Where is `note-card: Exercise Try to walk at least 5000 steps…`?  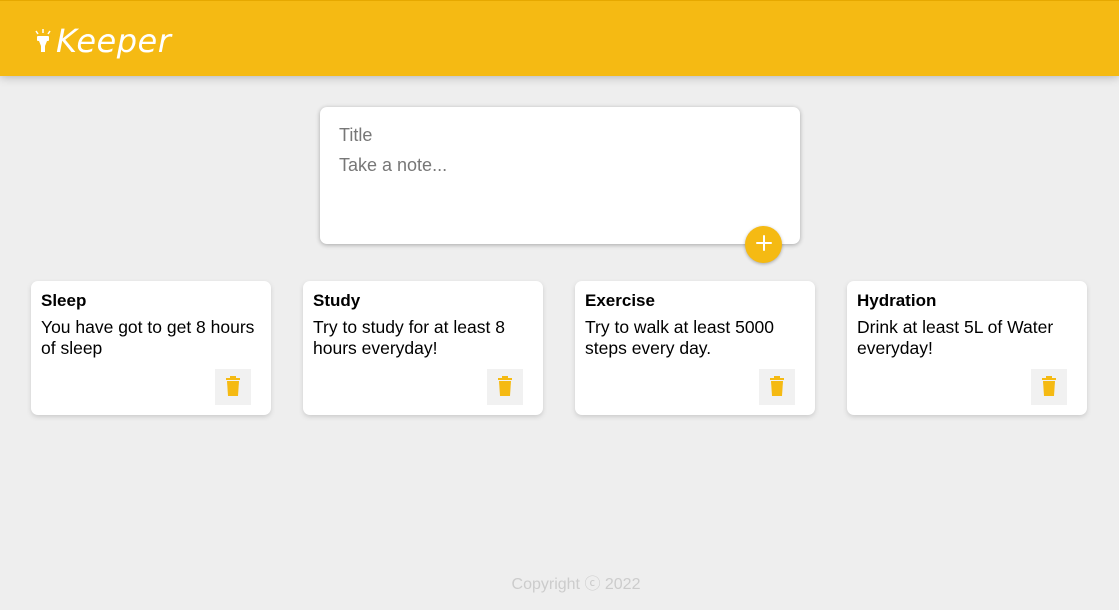 note-card: Exercise Try to walk at least 5000 steps… is located at coordinates (695, 348).